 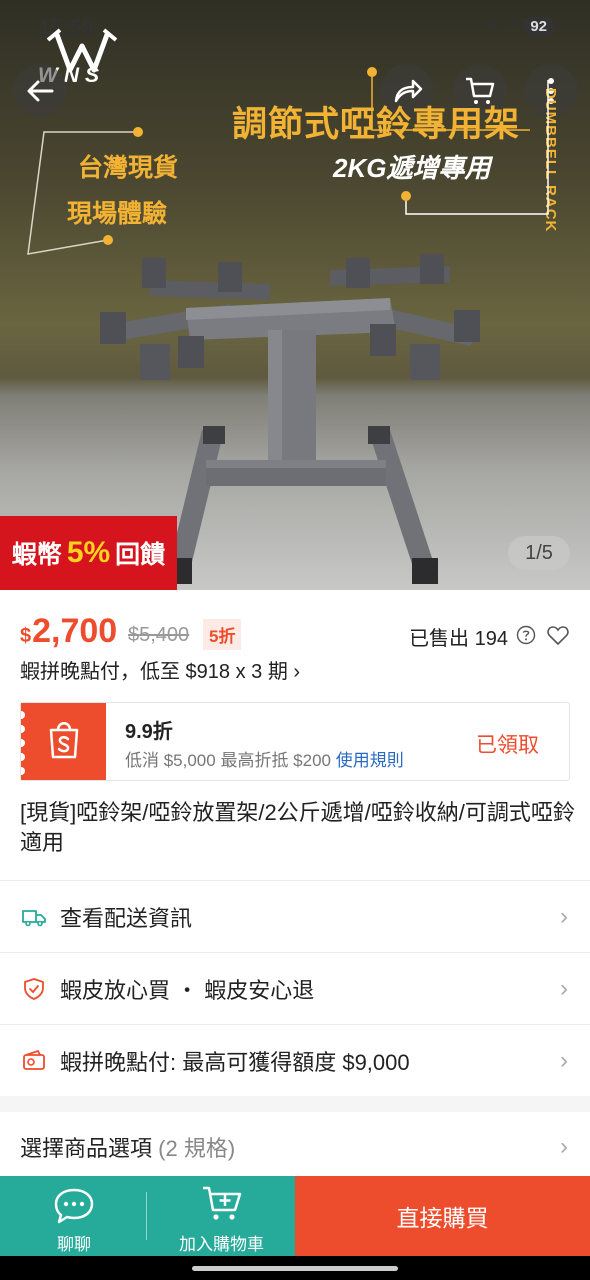 I want to click on chat-button: 聊聊, so click(x=74, y=1216).